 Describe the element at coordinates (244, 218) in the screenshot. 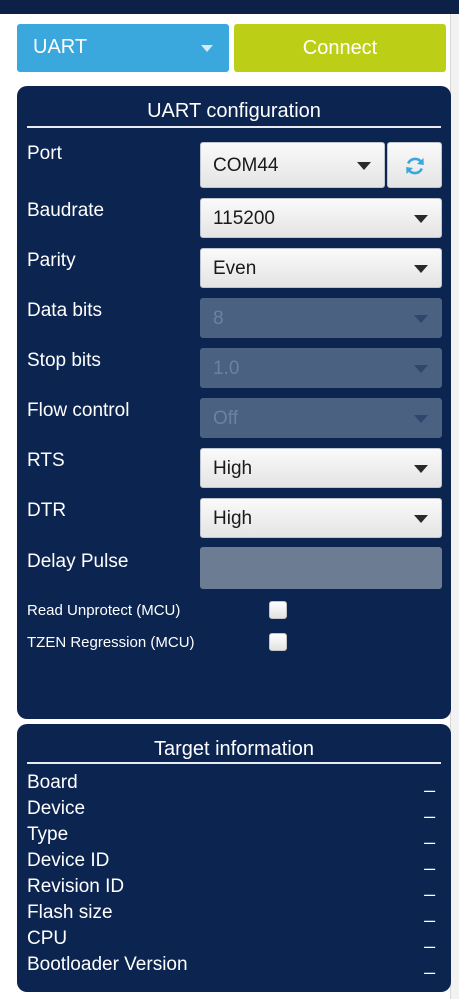

I see `baudrate-select-value: 115200` at that location.